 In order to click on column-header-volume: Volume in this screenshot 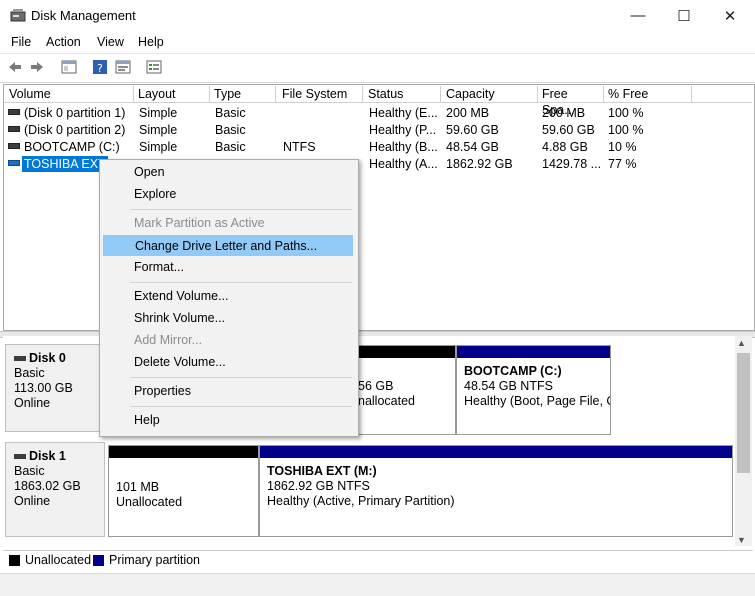, I will do `click(69, 94)`.